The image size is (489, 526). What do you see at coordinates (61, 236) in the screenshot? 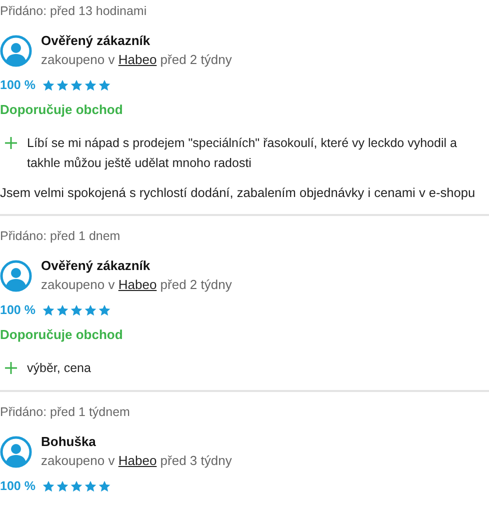
I see `added-time: Přidáno: před 1 dnem` at bounding box center [61, 236].